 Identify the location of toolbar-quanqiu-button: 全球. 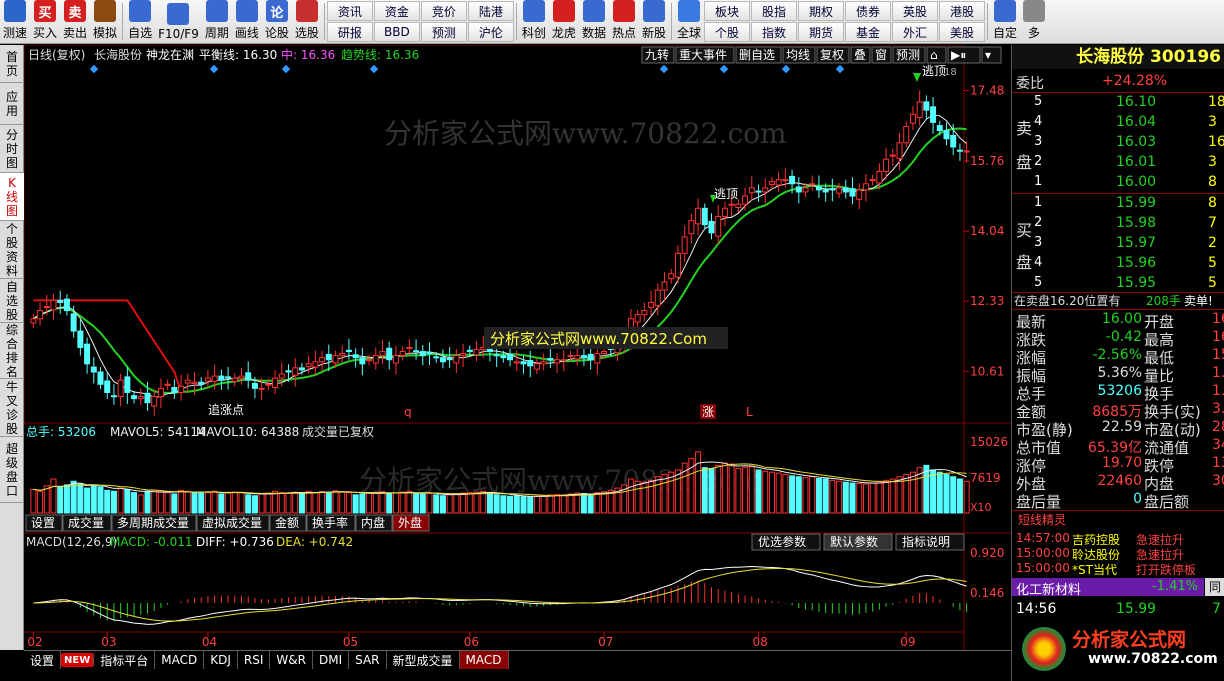
(689, 21).